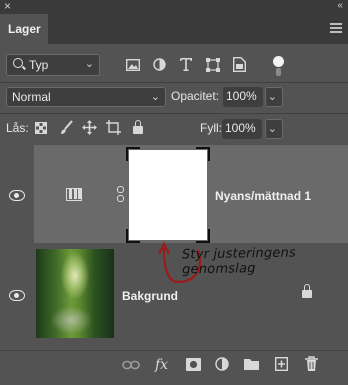 This screenshot has width=348, height=385. What do you see at coordinates (195, 96) in the screenshot?
I see `opacity-label: Opacitet:` at bounding box center [195, 96].